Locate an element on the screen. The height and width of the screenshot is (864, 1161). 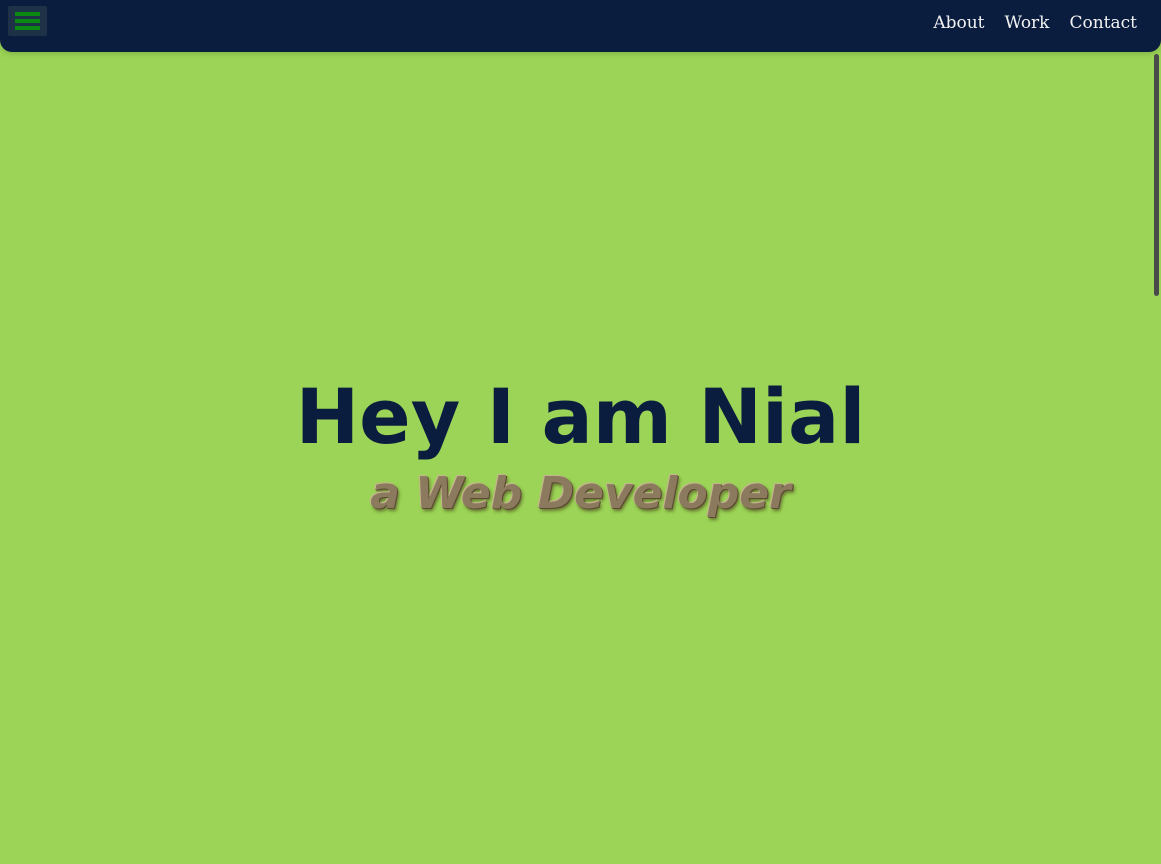
hamburger-menu-icon is located at coordinates (27, 14).